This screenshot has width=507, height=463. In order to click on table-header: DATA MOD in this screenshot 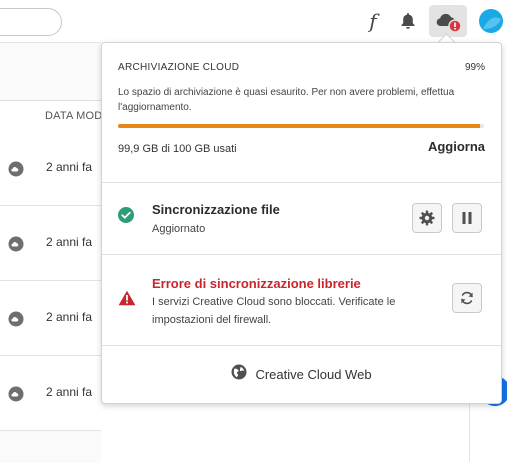, I will do `click(51, 116)`.